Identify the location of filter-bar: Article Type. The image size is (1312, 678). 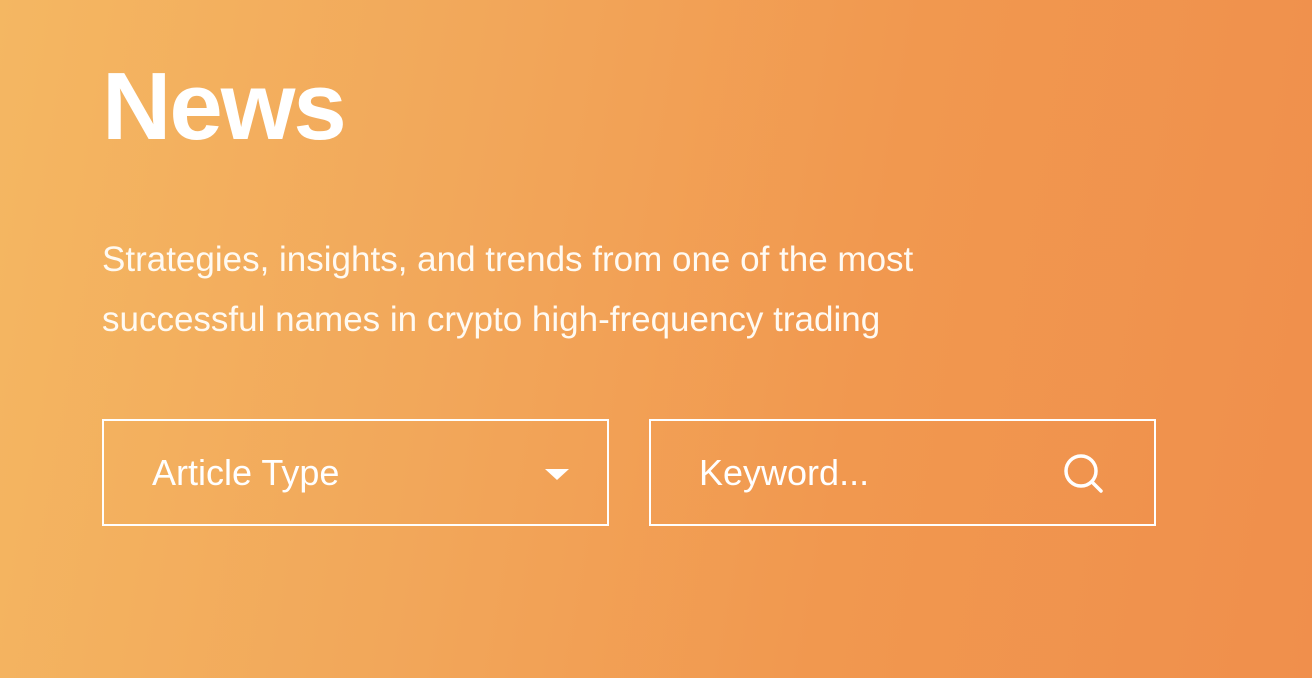
(629, 472).